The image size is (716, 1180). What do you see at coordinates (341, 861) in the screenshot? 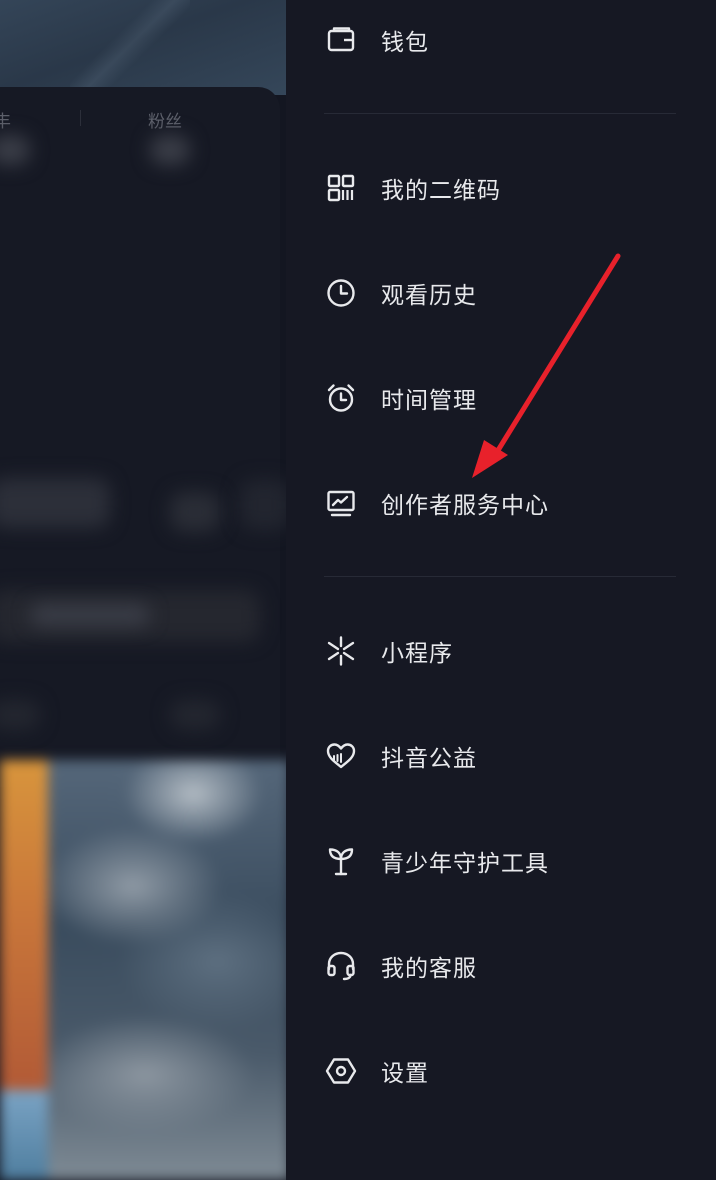
I see `sprout-icon` at bounding box center [341, 861].